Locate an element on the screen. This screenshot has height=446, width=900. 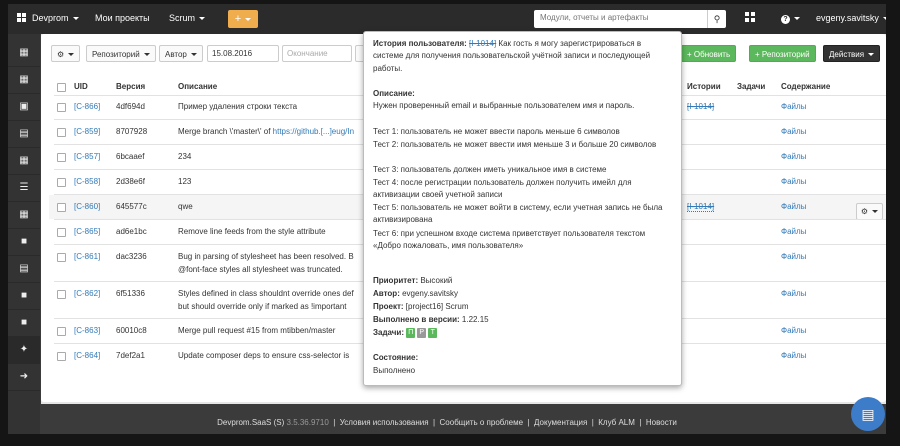
actions-button: Действия is located at coordinates (852, 53).